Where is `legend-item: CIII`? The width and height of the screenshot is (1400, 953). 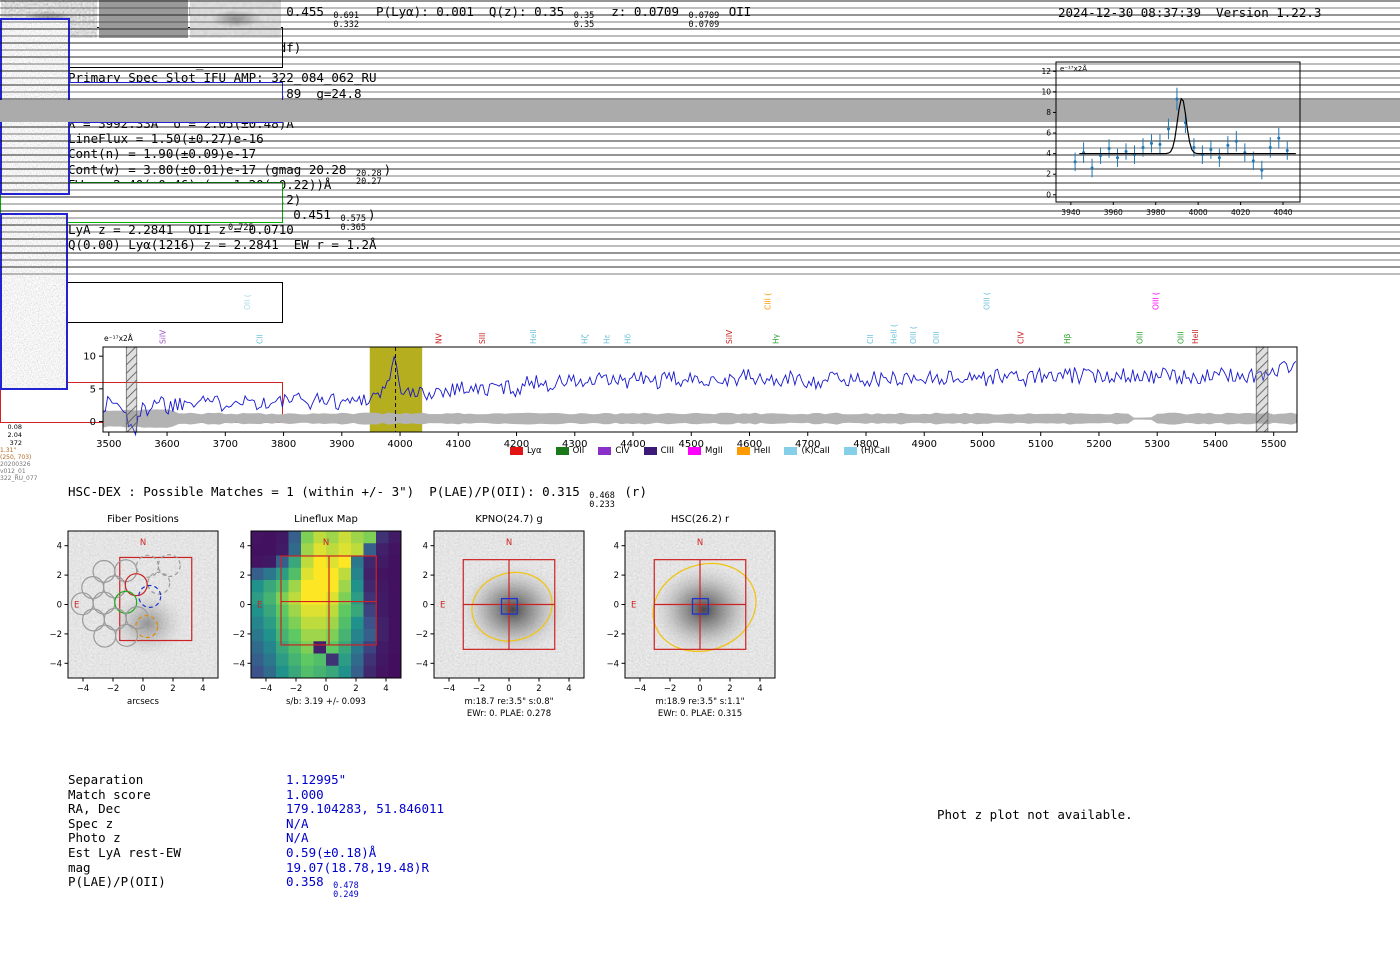 legend-item: CIII is located at coordinates (658, 451).